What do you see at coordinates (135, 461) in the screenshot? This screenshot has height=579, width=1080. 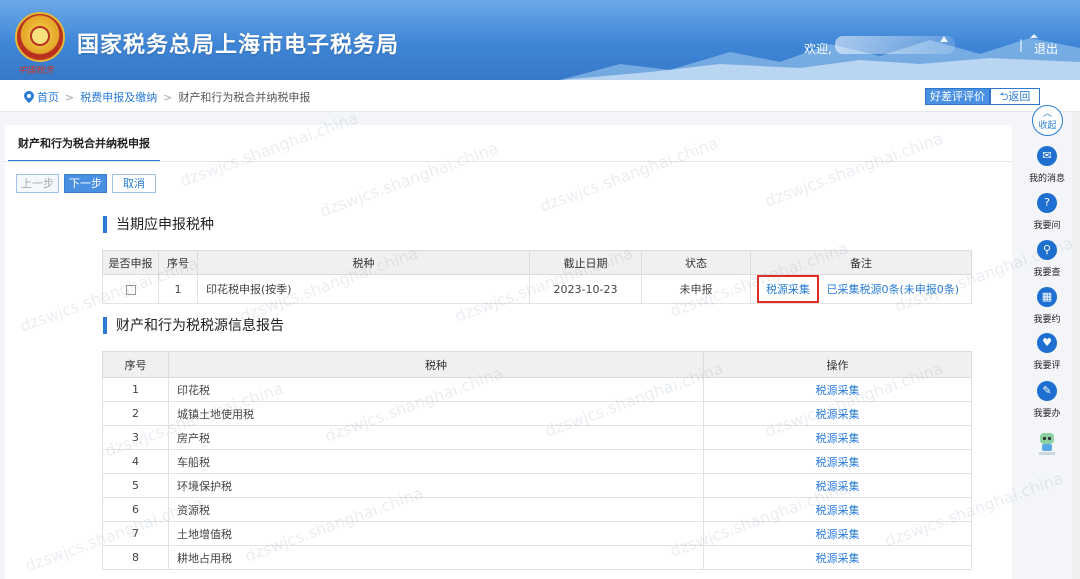 I see `row-no: 4` at bounding box center [135, 461].